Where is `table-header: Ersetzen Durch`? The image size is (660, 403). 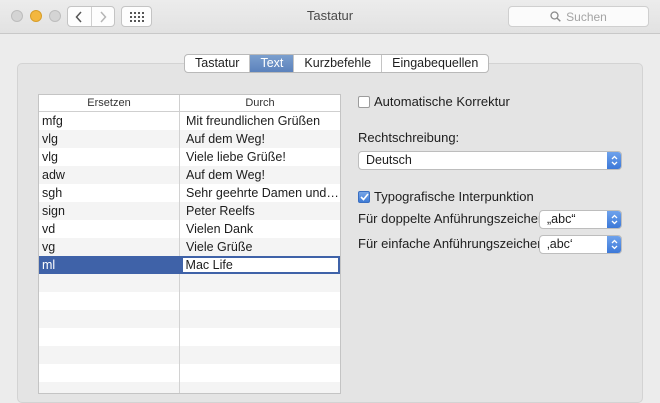
table-header: Ersetzen Durch is located at coordinates (189, 103).